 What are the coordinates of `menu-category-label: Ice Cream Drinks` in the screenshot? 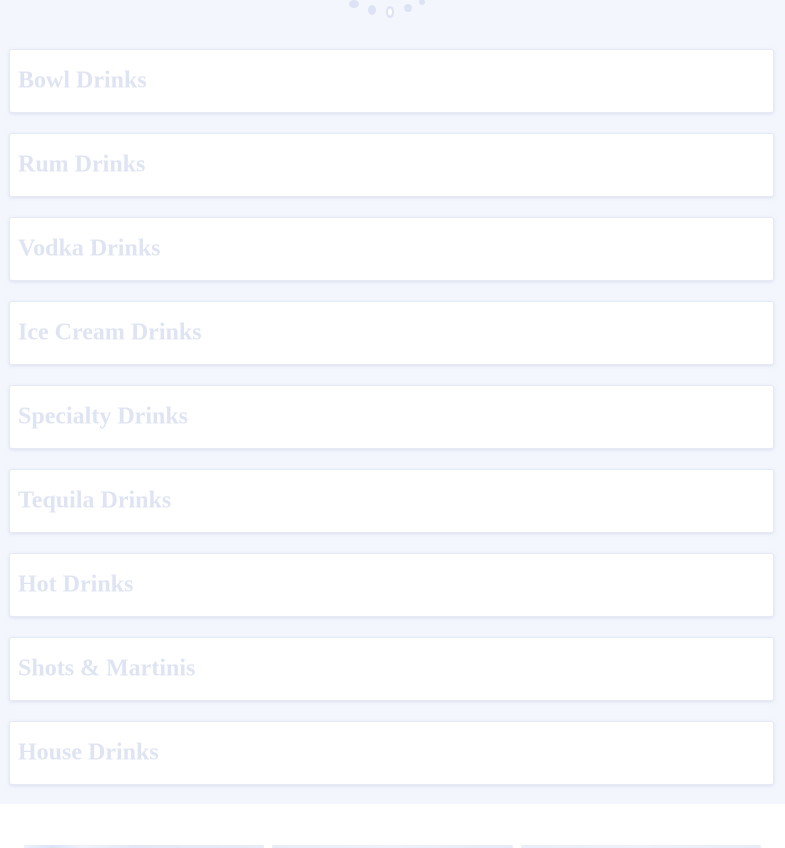 It's located at (110, 332).